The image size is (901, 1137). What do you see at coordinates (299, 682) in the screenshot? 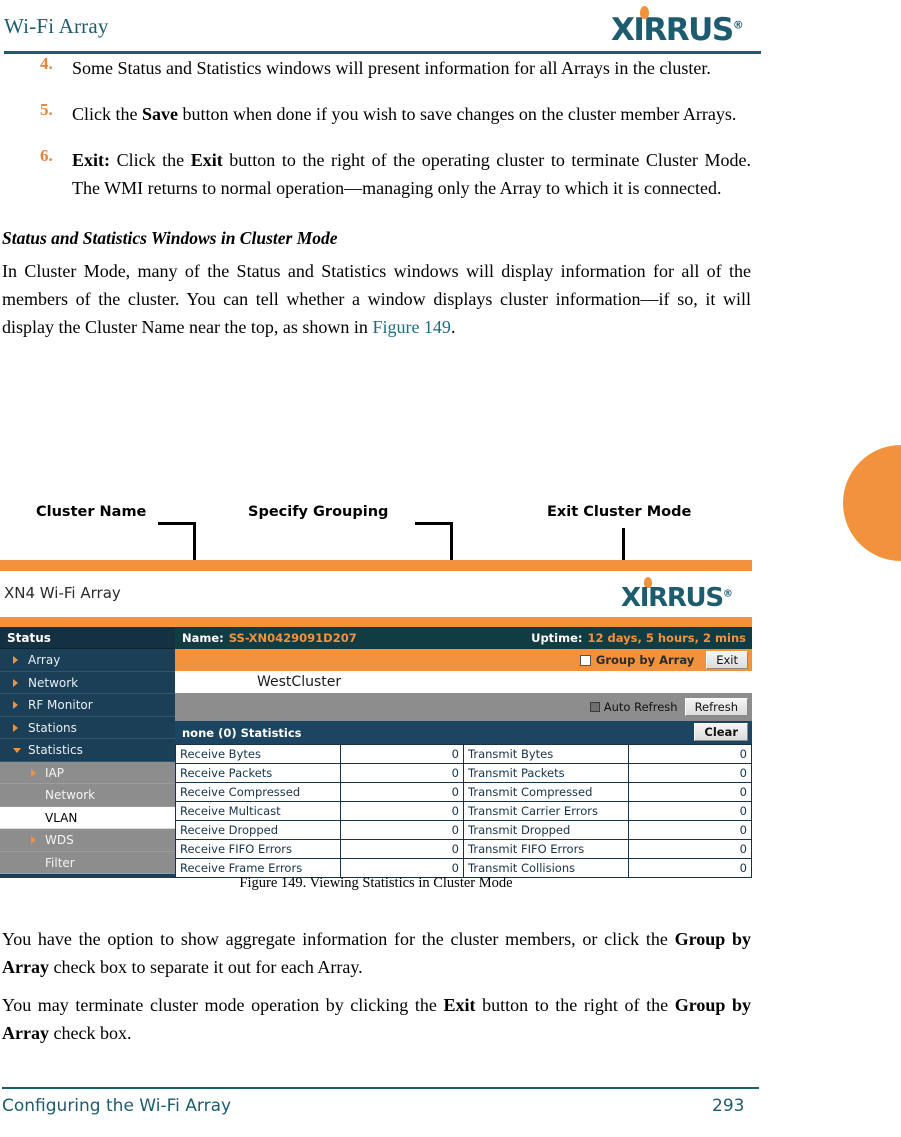
I see `cluster-name-value: WestCluster` at bounding box center [299, 682].